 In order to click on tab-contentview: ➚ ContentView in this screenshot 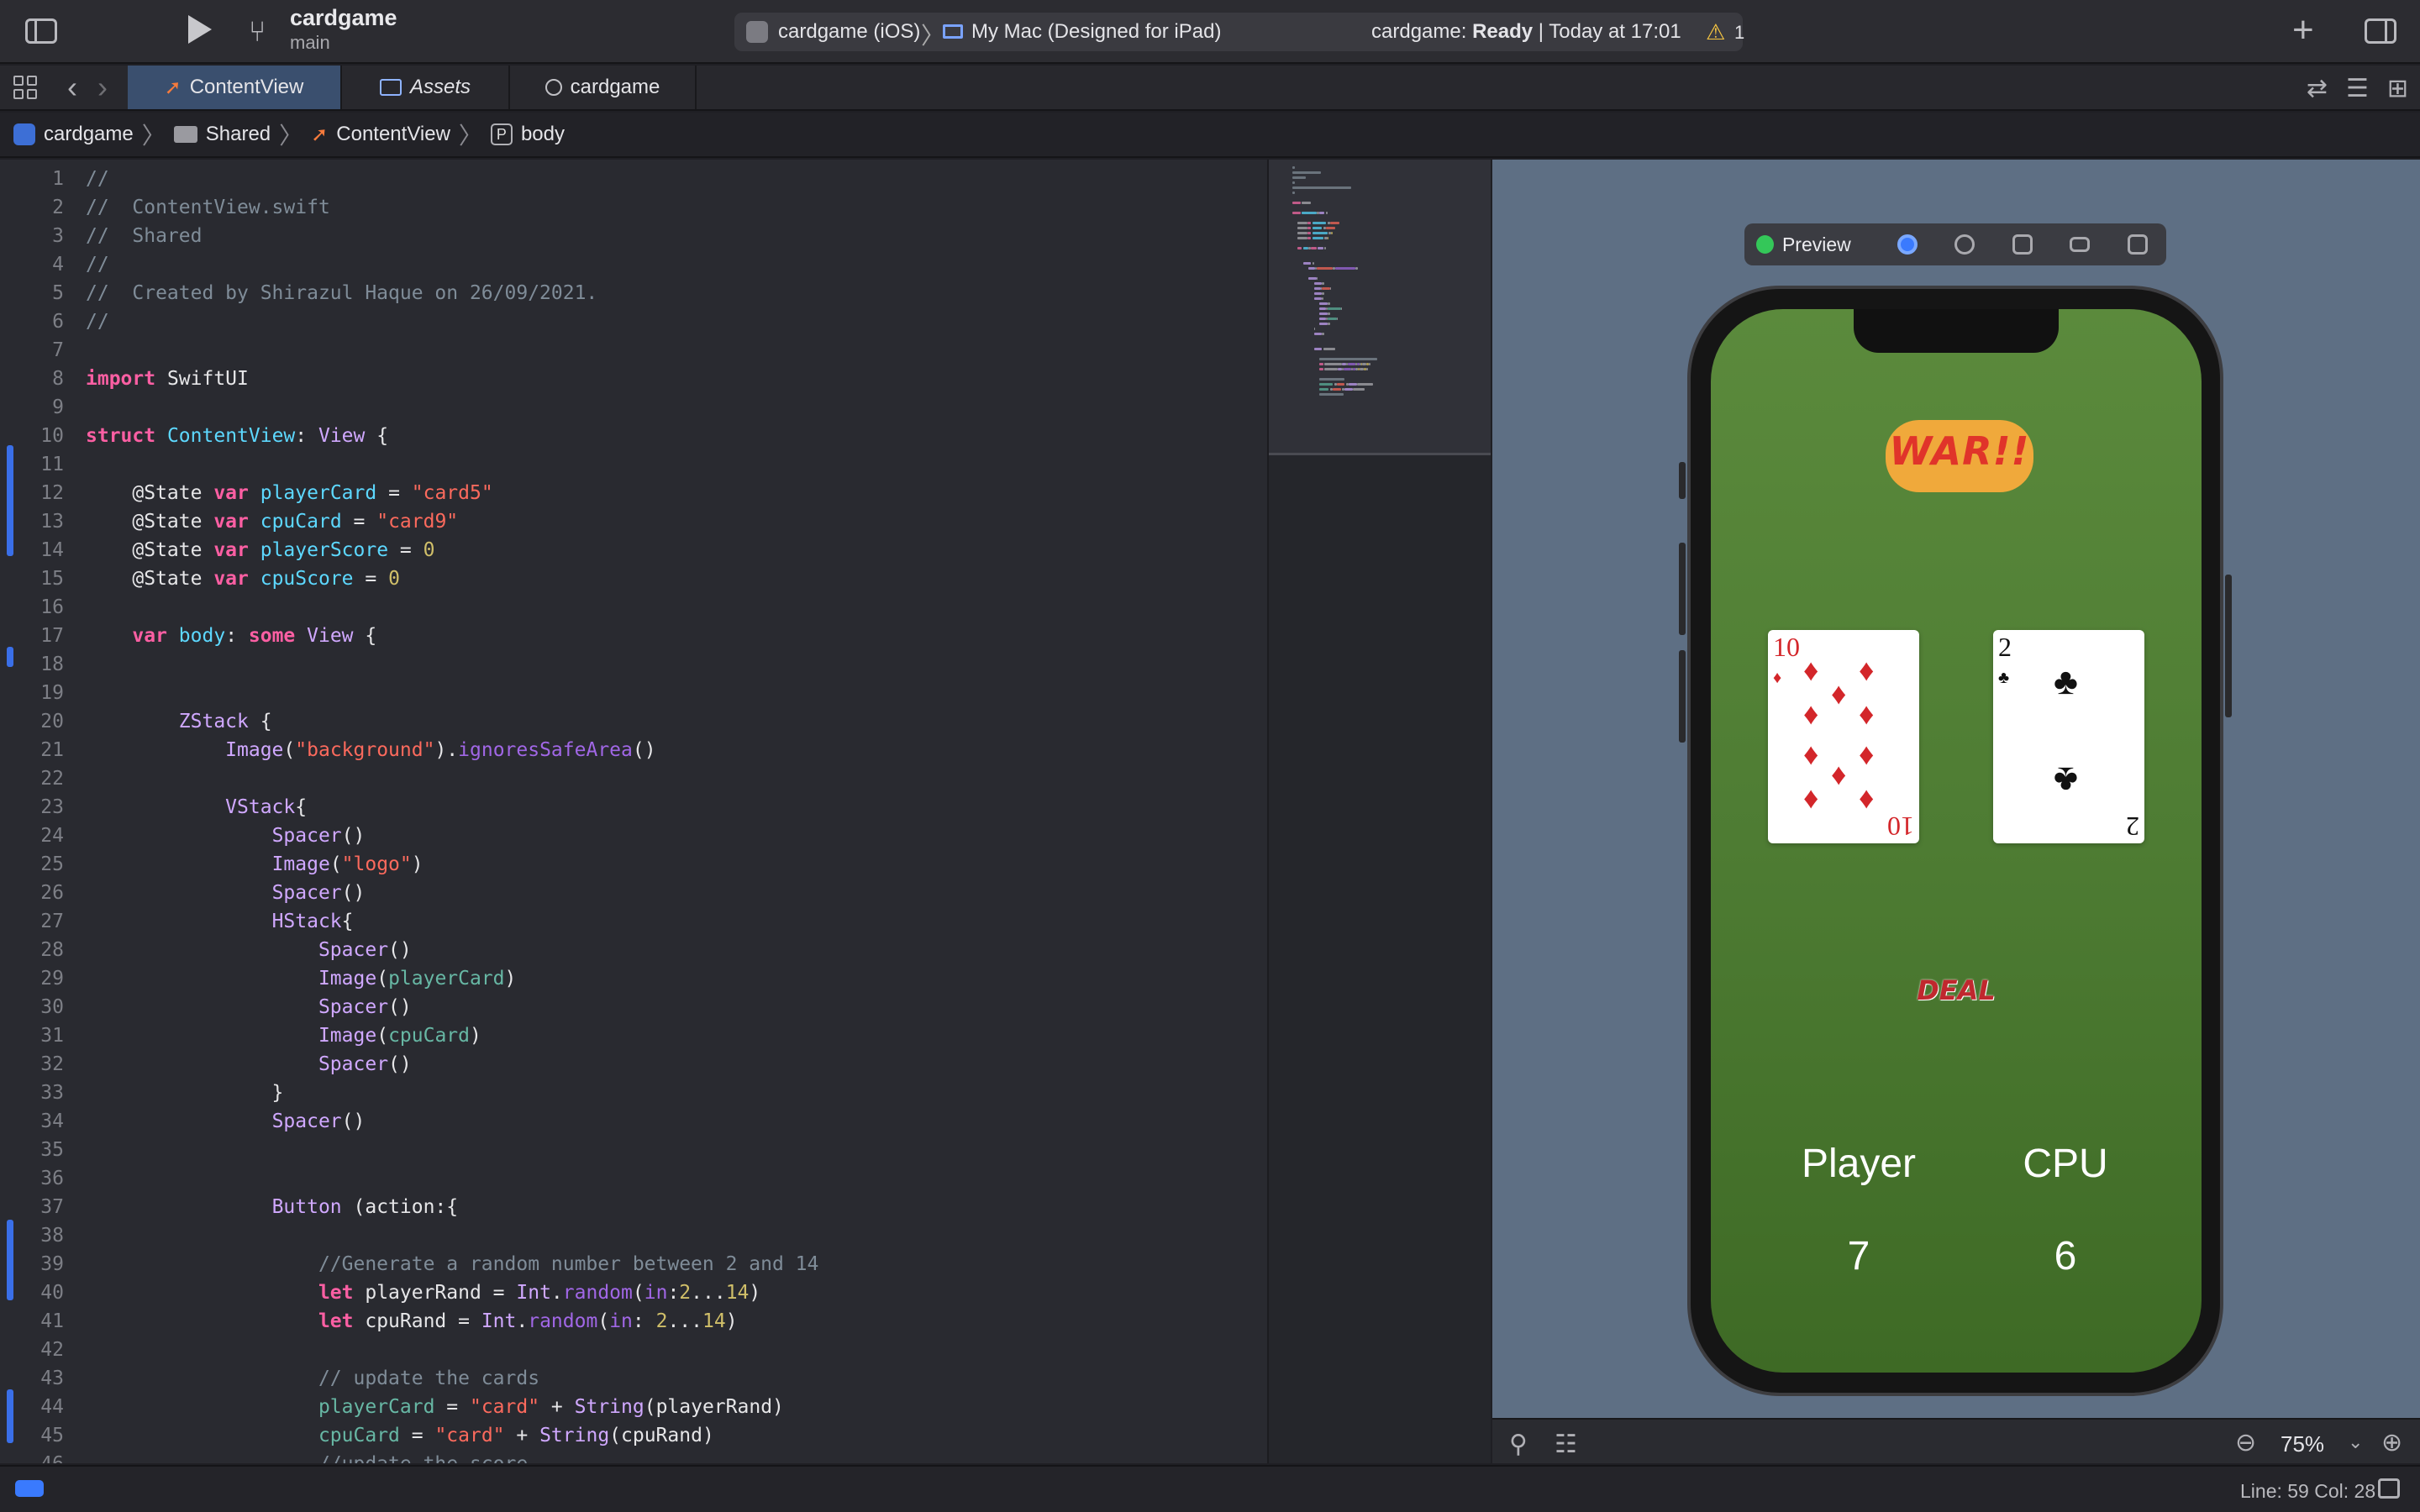, I will do `click(235, 87)`.